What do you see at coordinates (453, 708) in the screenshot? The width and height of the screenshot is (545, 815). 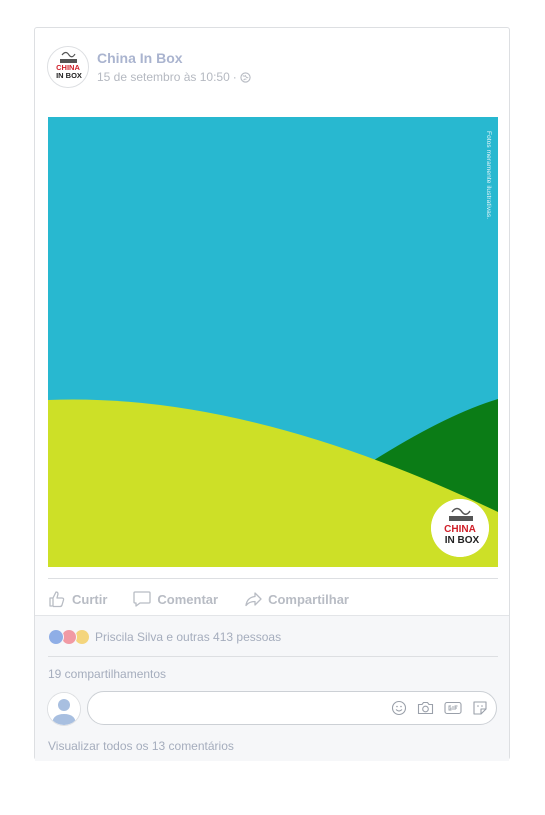 I see `gif-icon` at bounding box center [453, 708].